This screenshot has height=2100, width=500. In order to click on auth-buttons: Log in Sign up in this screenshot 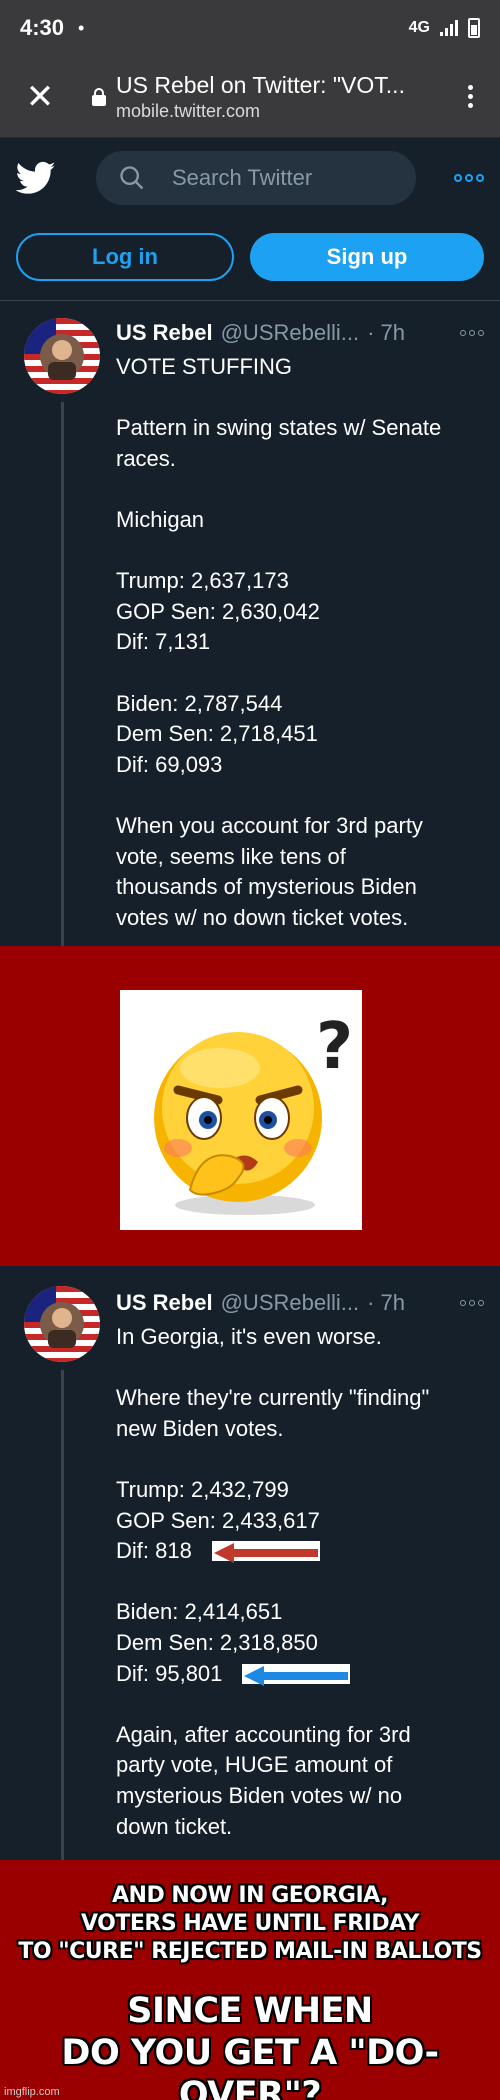, I will do `click(250, 257)`.